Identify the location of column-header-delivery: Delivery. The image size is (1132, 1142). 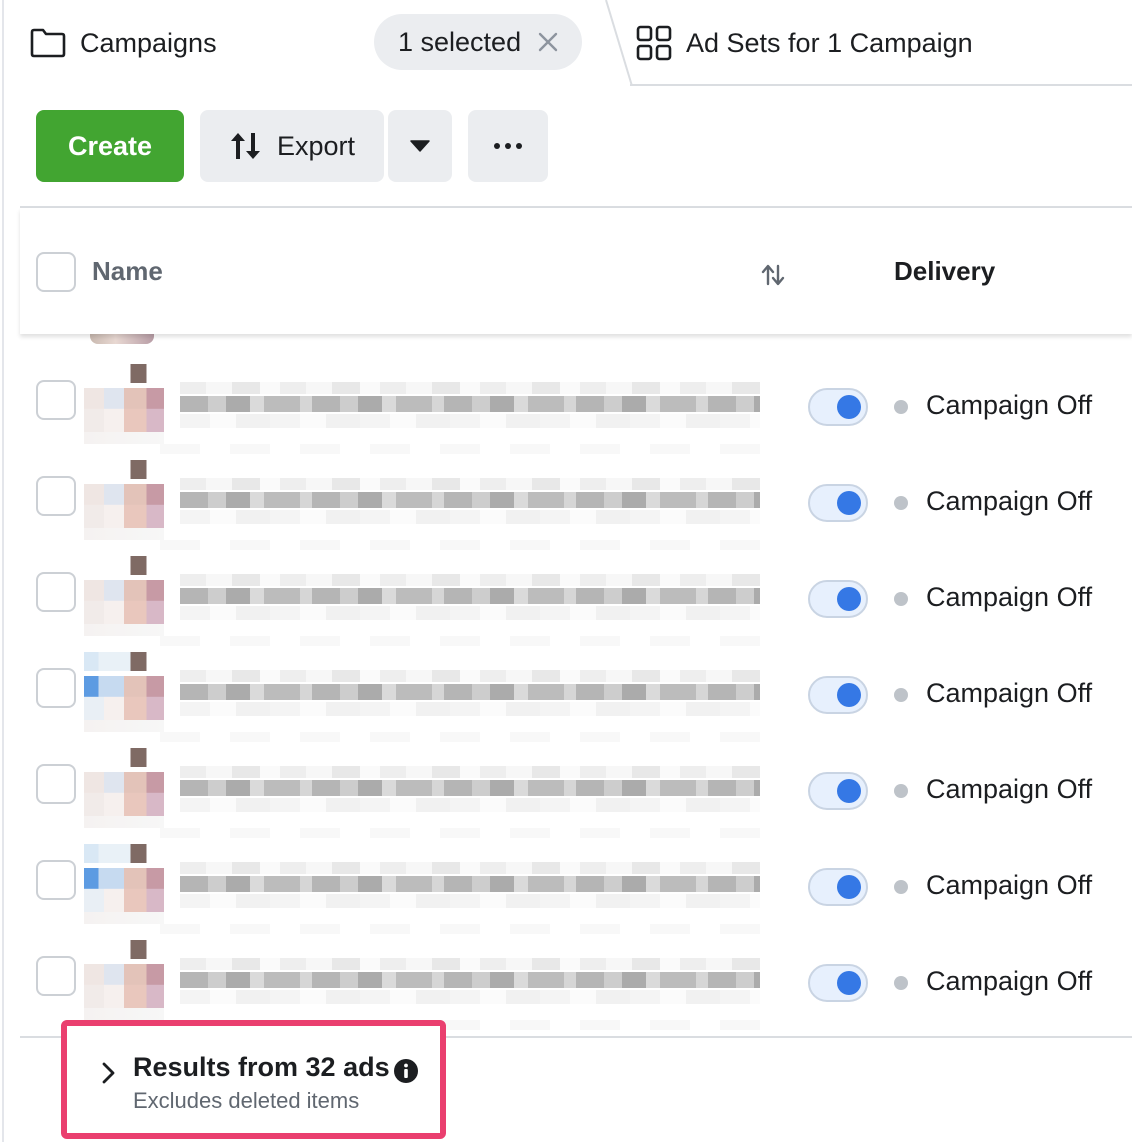
(944, 271).